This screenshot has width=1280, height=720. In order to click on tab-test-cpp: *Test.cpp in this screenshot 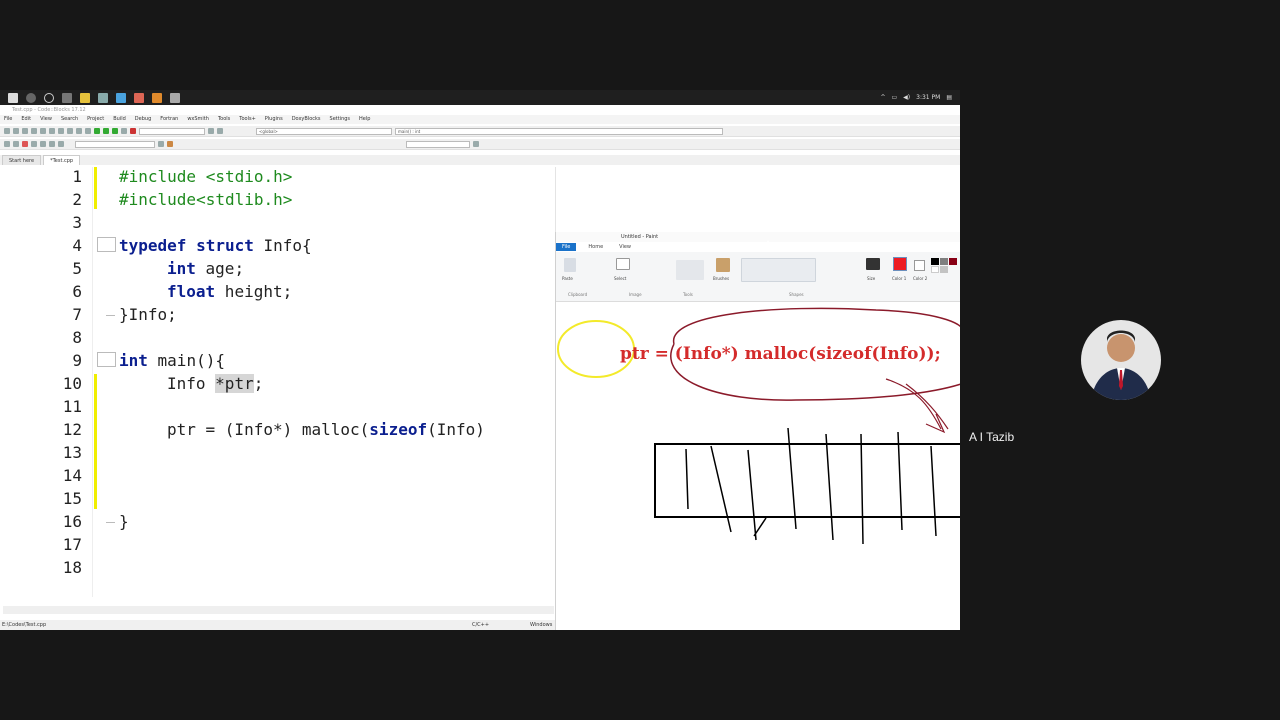, I will do `click(62, 160)`.